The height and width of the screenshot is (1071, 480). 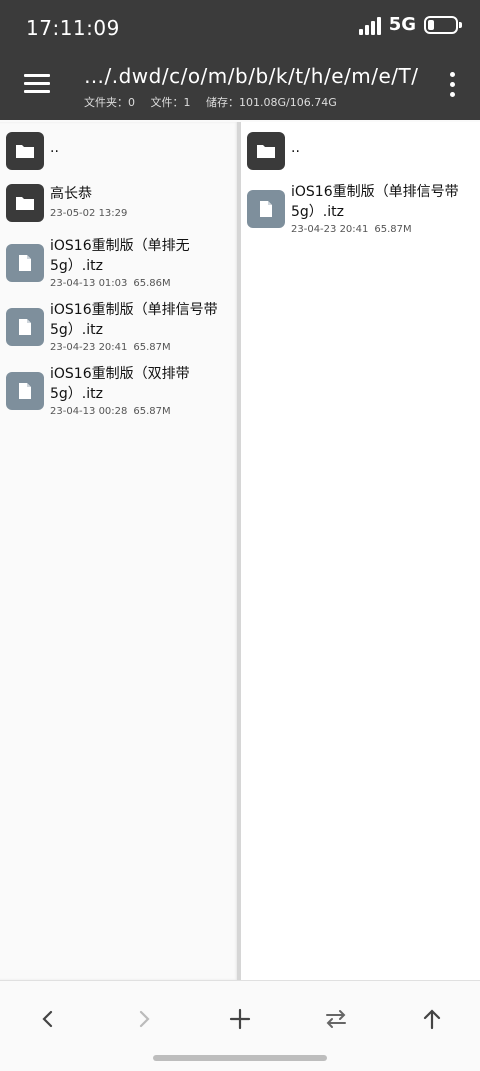 What do you see at coordinates (402, 24) in the screenshot?
I see `network-type: 5G` at bounding box center [402, 24].